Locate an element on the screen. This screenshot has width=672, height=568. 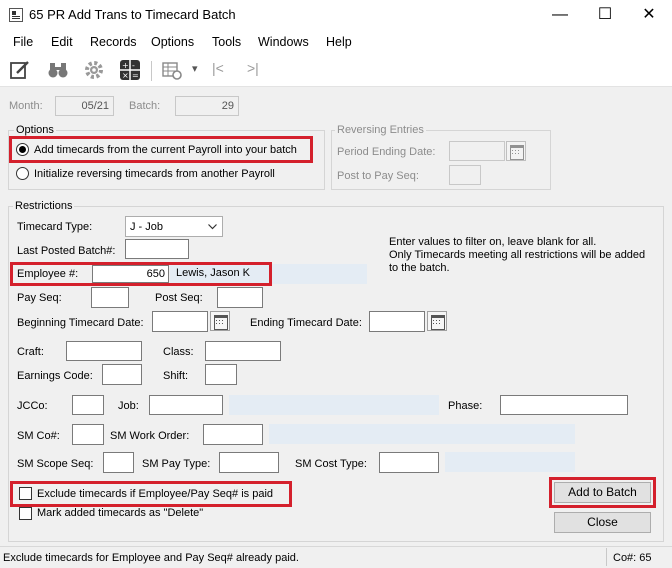
menu-options: Options is located at coordinates (172, 42).